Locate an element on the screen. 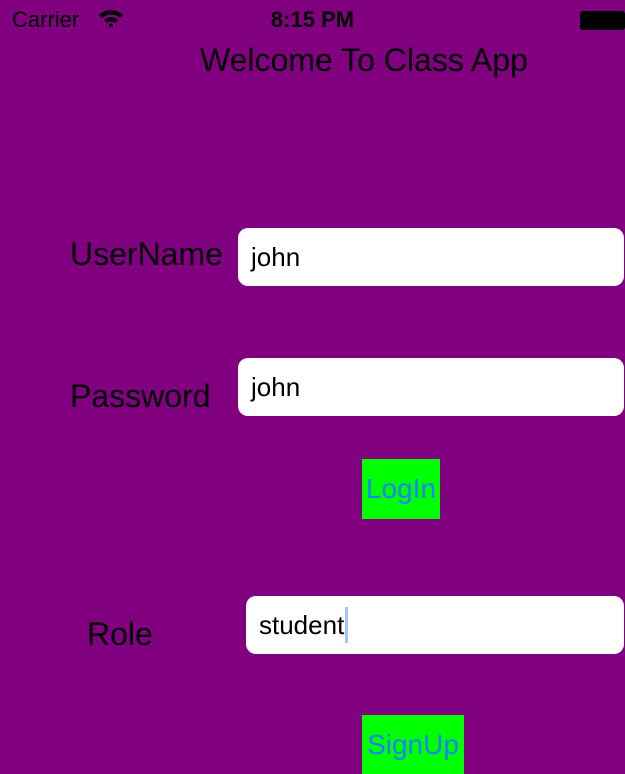 This screenshot has height=774, width=625. status-bar: Carrier 8:15 PM is located at coordinates (312, 20).